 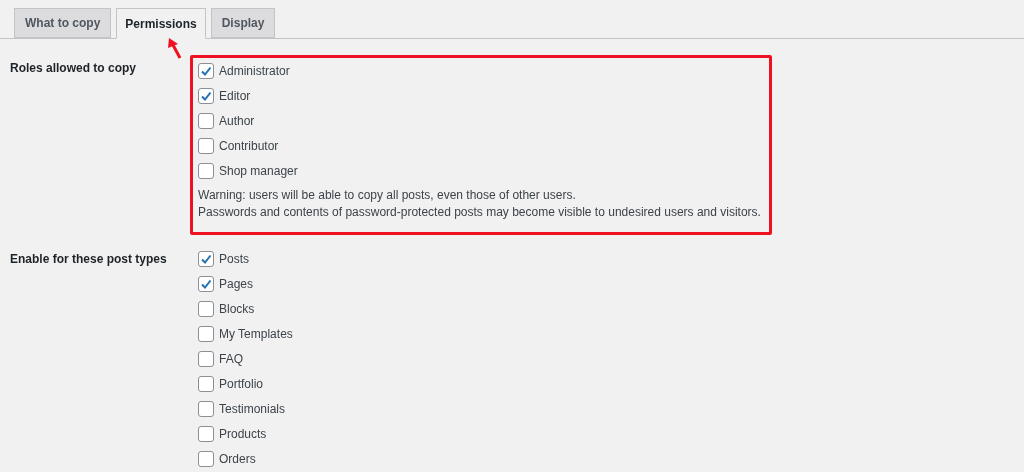 I want to click on tab: What to copy, so click(x=63, y=23).